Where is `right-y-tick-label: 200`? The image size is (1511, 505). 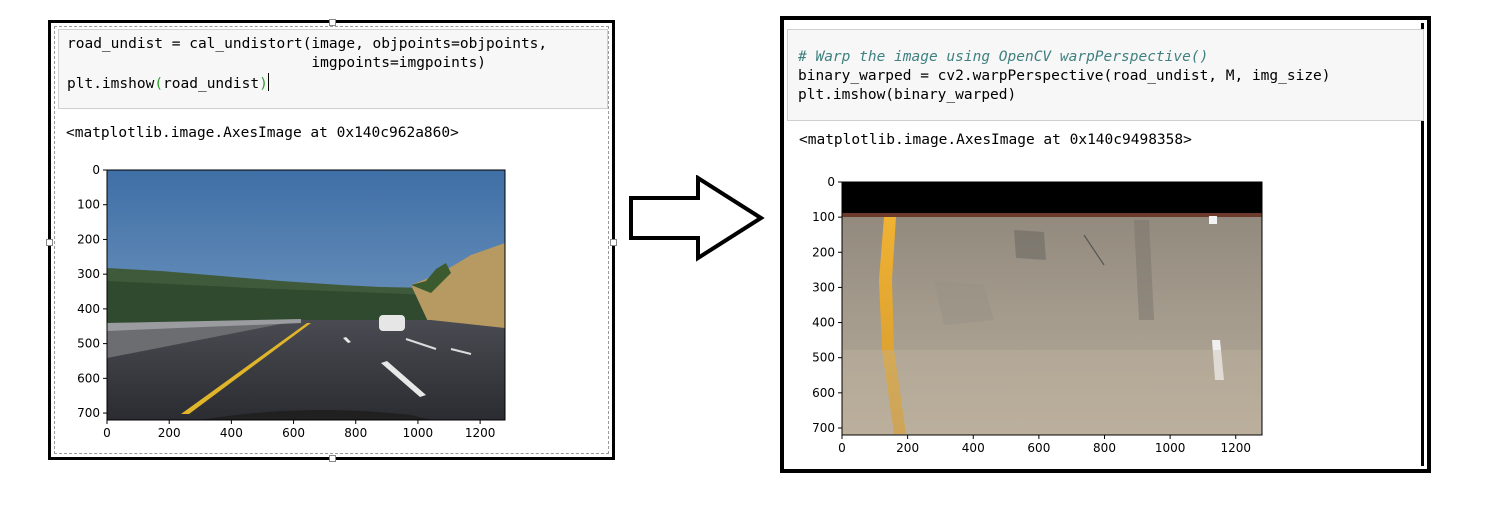
right-y-tick-label: 200 is located at coordinates (823, 252).